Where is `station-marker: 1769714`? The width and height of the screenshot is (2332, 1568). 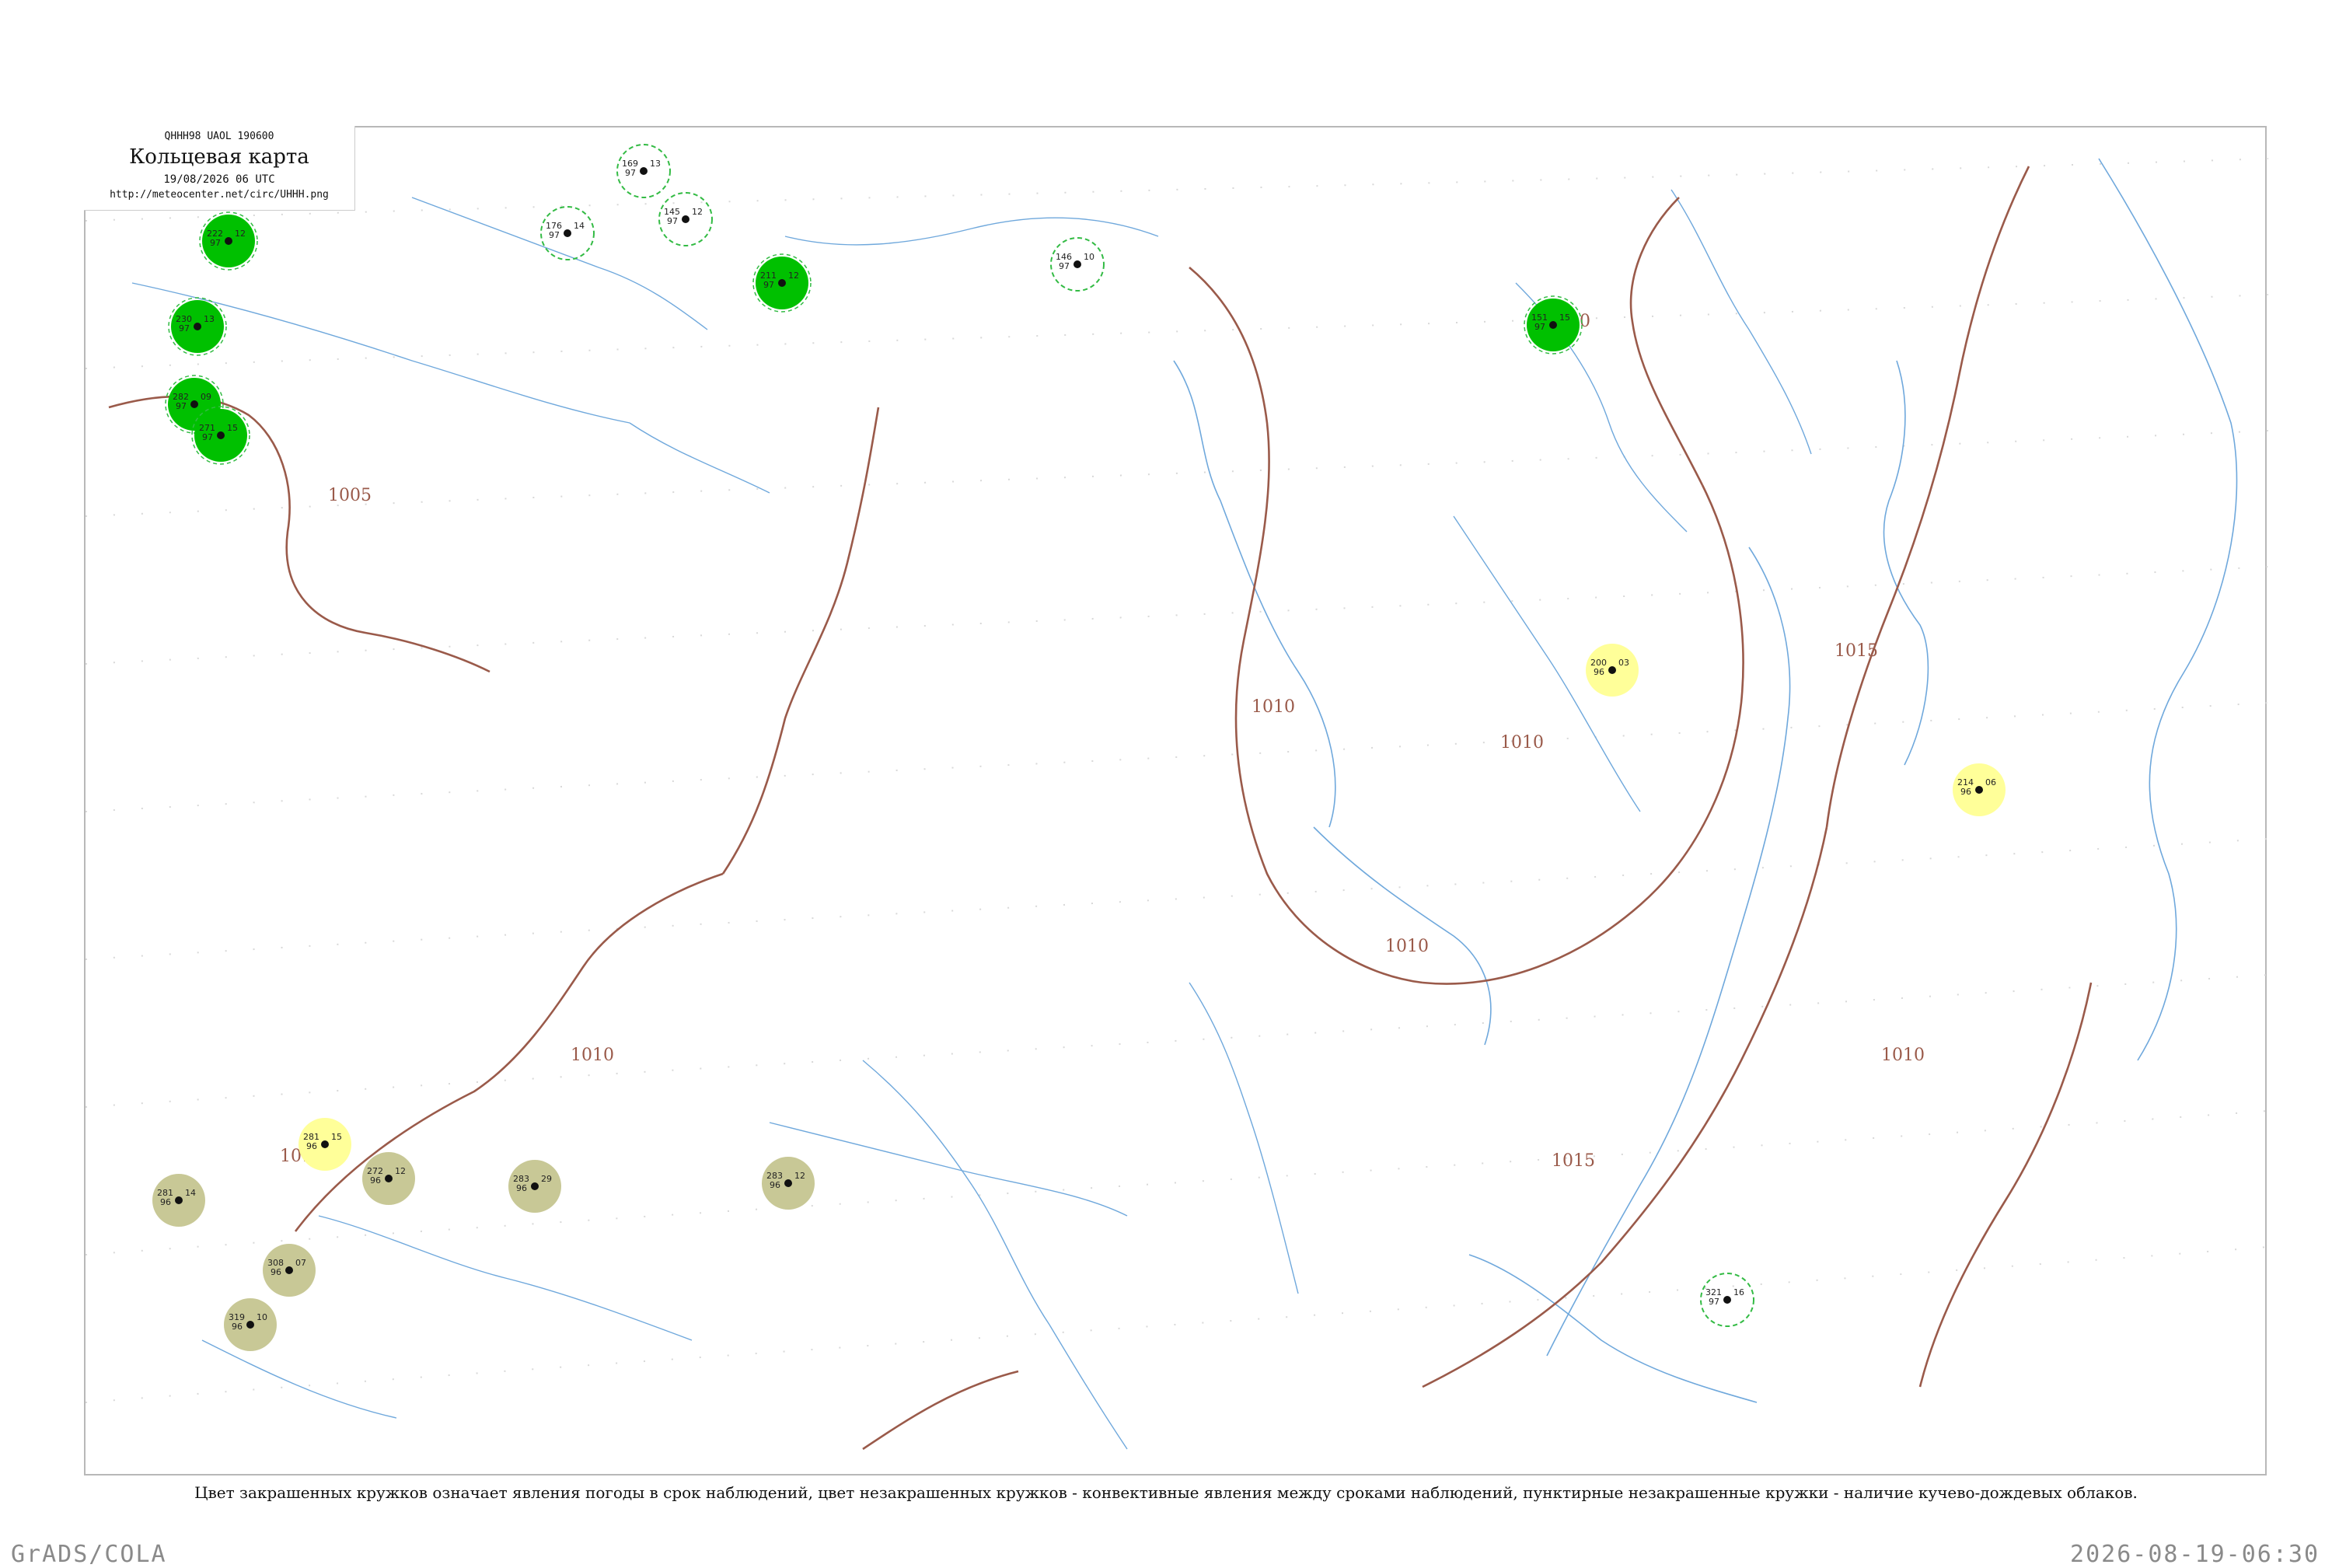 station-marker: 1769714 is located at coordinates (567, 233).